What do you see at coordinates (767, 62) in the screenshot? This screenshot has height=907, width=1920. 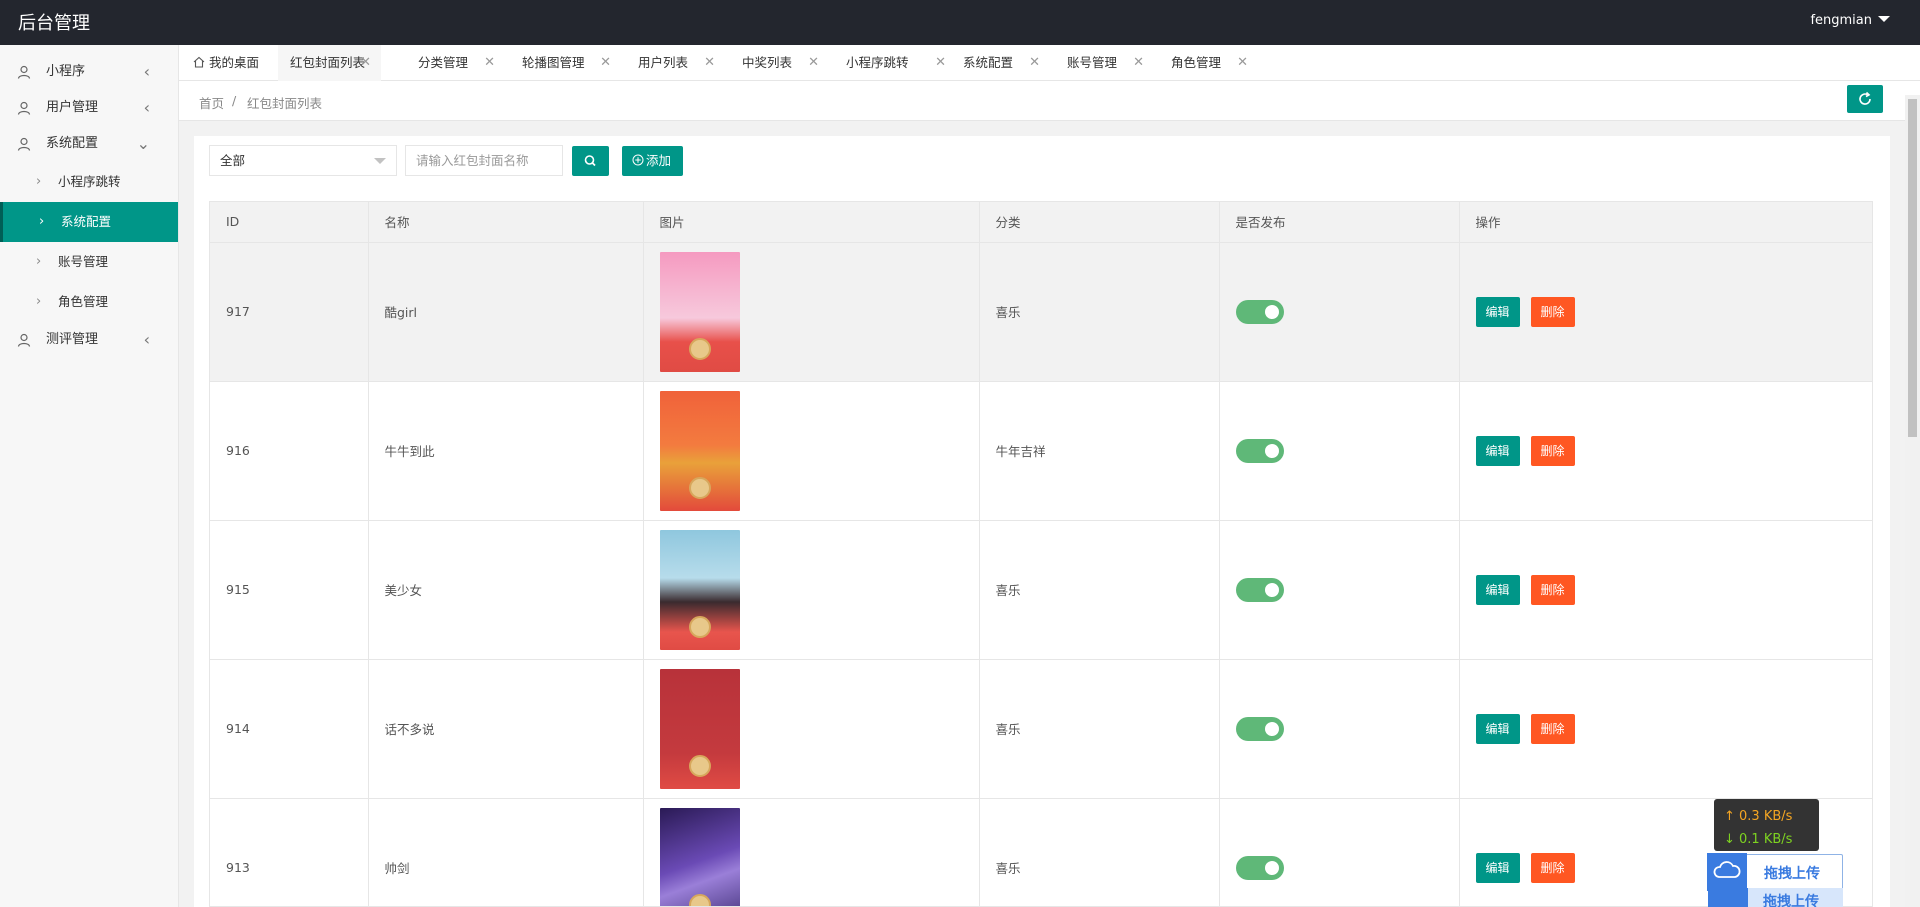 I see `tab-label: 中奖列表` at bounding box center [767, 62].